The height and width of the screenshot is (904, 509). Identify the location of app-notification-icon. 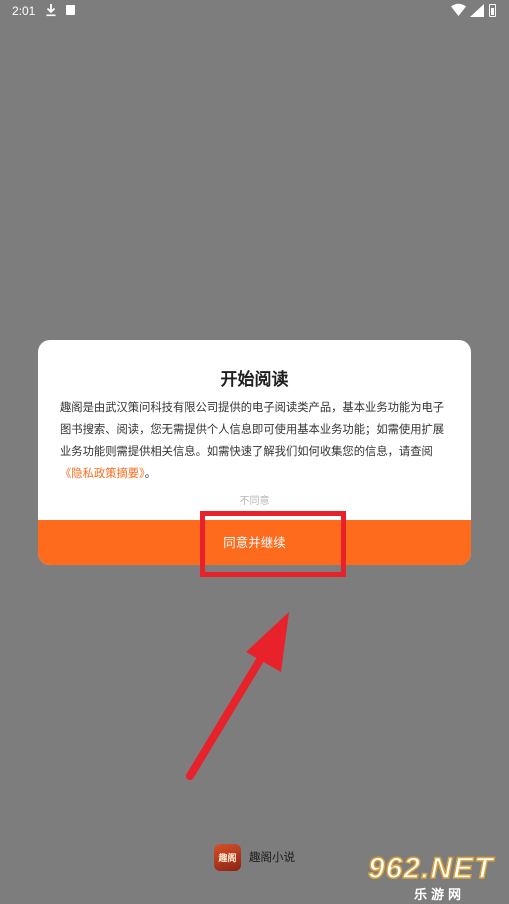
(70, 10).